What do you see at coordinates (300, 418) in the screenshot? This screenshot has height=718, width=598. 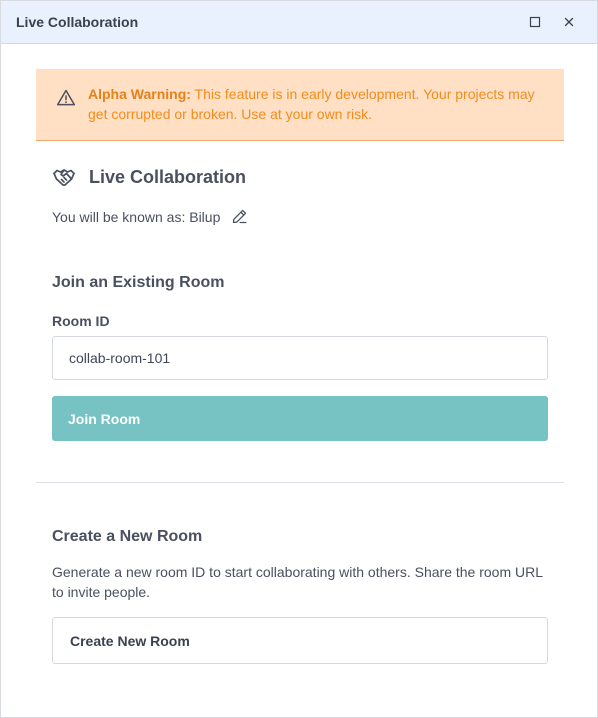 I see `join-room-button: Join Room` at bounding box center [300, 418].